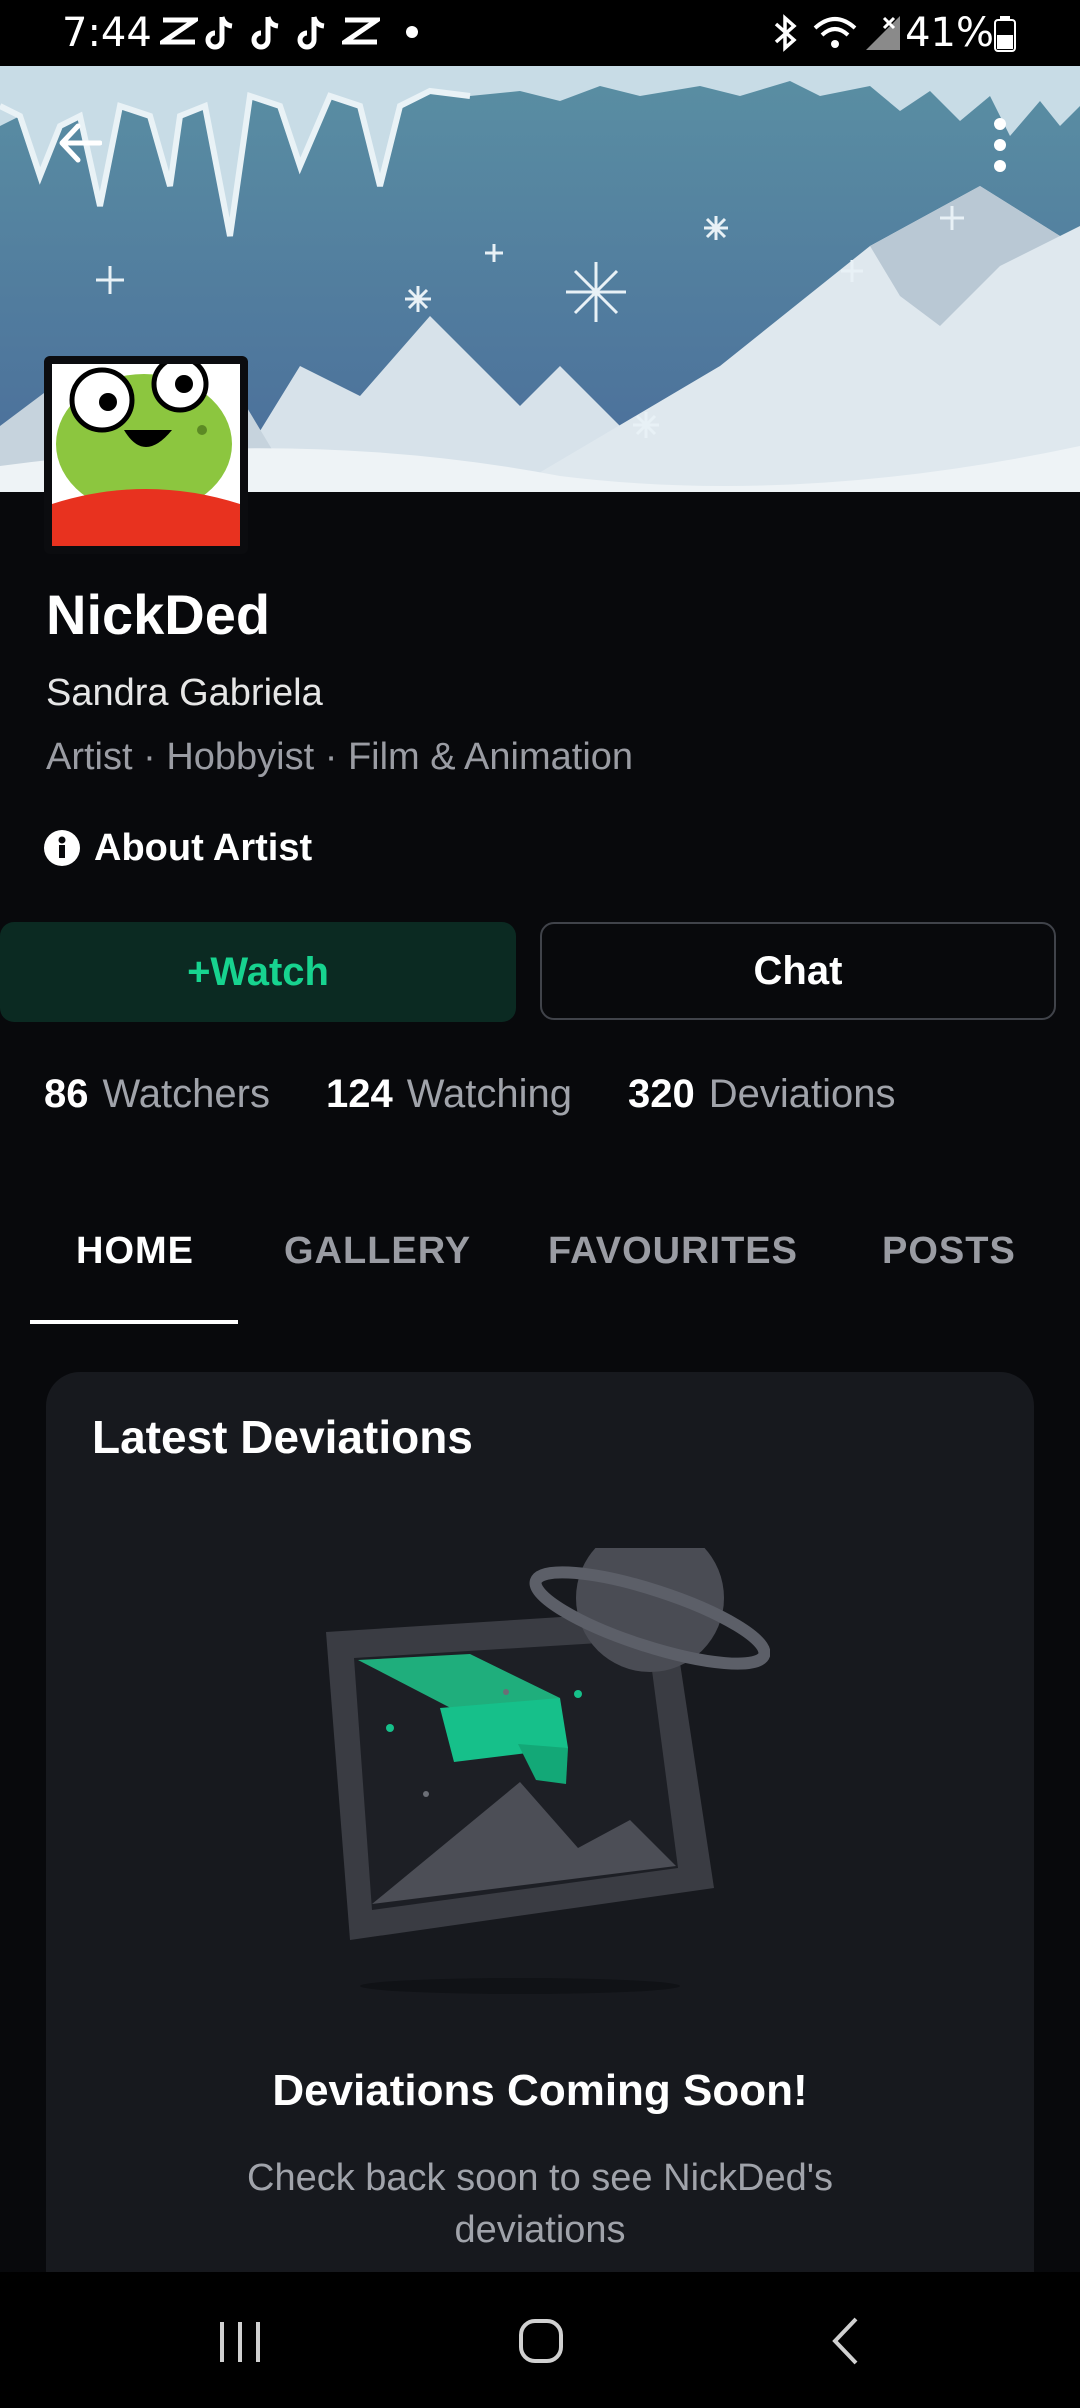 The width and height of the screenshot is (1080, 2408). I want to click on status-bar: 7:44 41%, so click(540, 33).